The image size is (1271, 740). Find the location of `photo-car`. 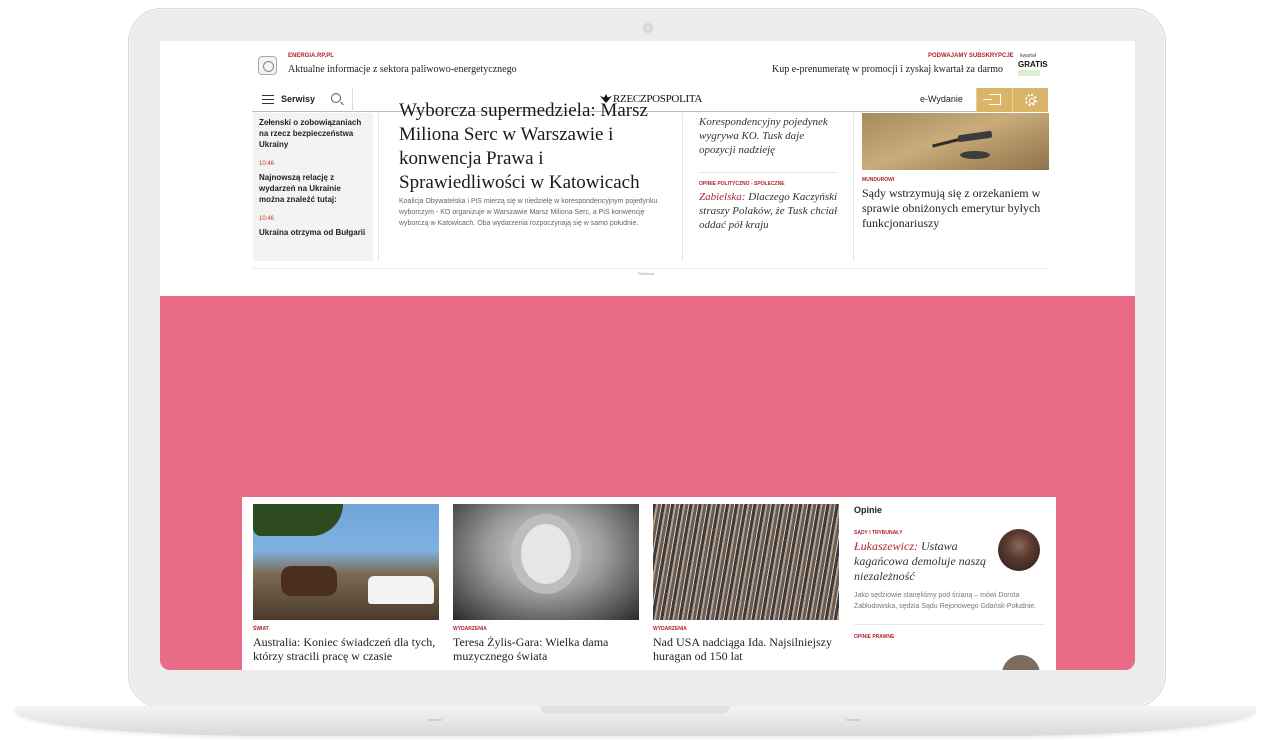

photo-car is located at coordinates (401, 590).